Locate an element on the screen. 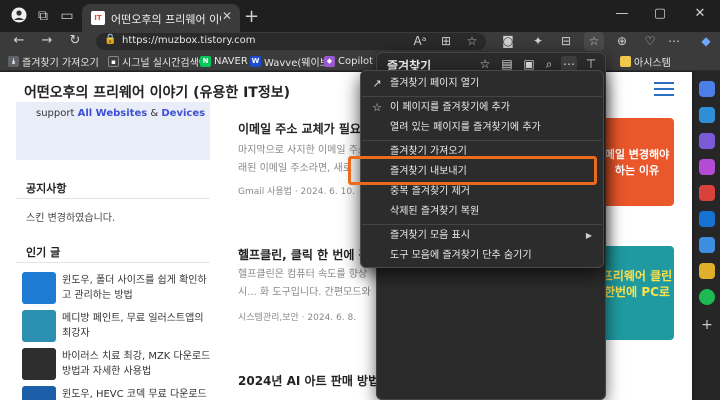 The width and height of the screenshot is (720, 400). post-thumbnail-text: 메일 변경해야 하는 이유 is located at coordinates (637, 162).